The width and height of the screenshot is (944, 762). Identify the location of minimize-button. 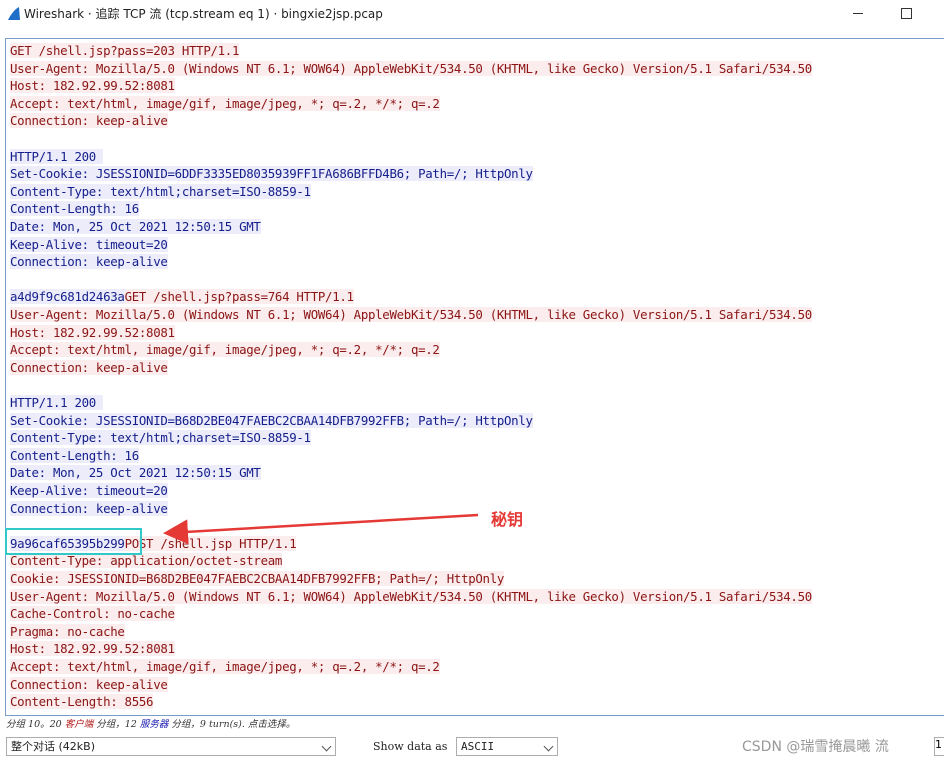
(858, 13).